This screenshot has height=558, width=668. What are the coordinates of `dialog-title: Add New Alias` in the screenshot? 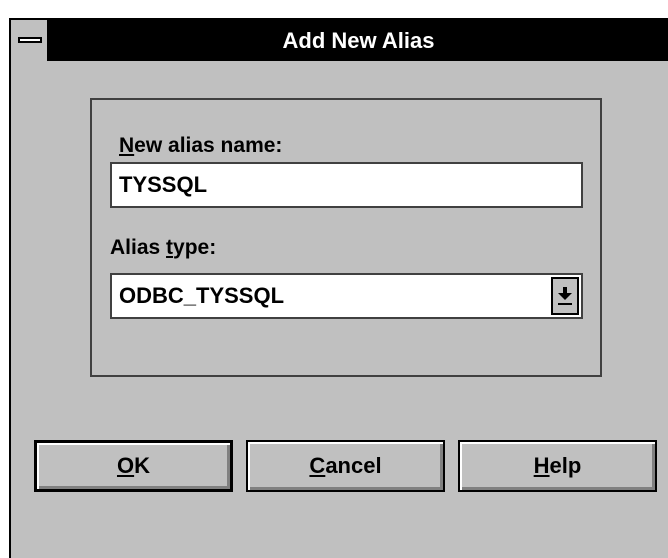 It's located at (358, 40).